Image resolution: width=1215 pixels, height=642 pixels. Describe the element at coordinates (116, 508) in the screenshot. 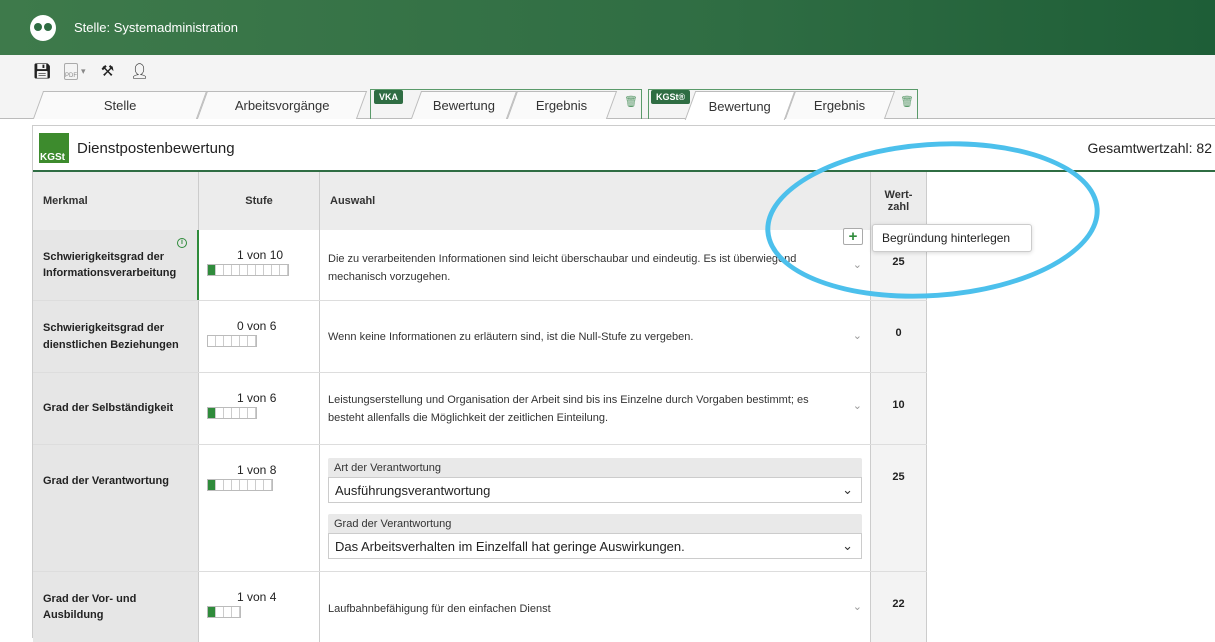

I see `merkmal-cell: Grad der Verantwortung` at that location.